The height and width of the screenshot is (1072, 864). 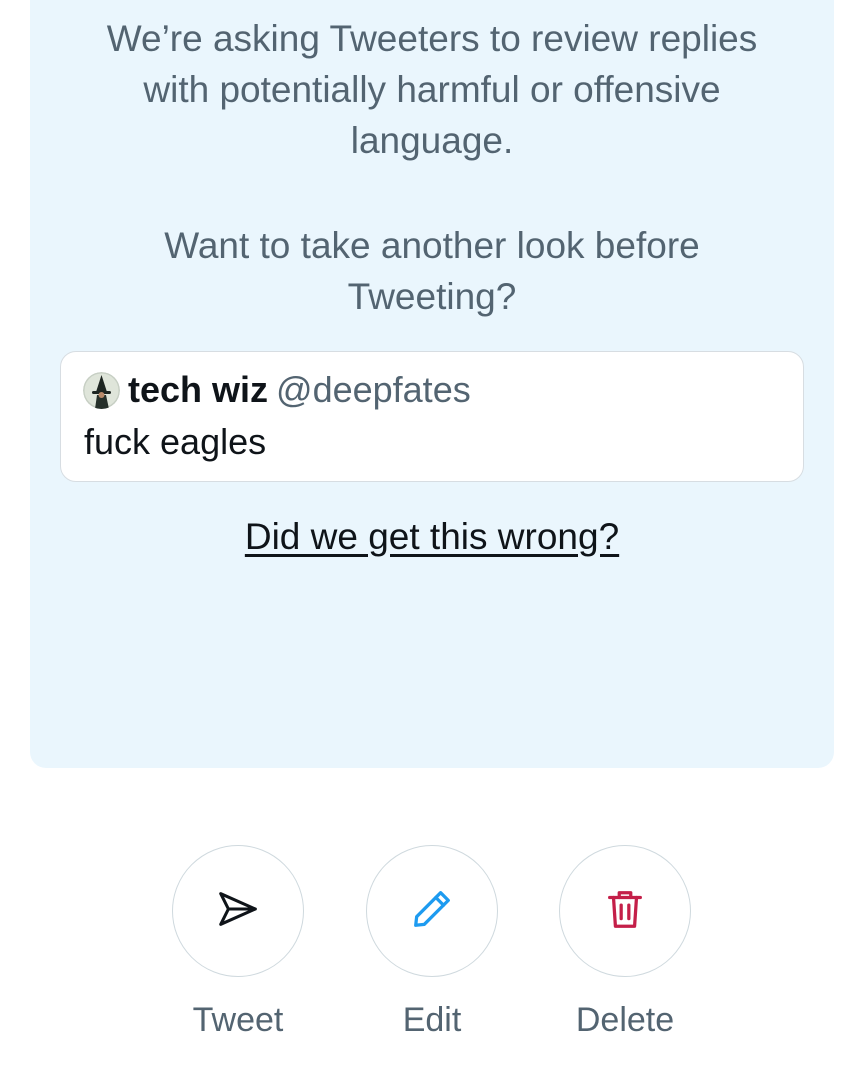 I want to click on tweet-header: tech wiz @deepfates, so click(x=277, y=390).